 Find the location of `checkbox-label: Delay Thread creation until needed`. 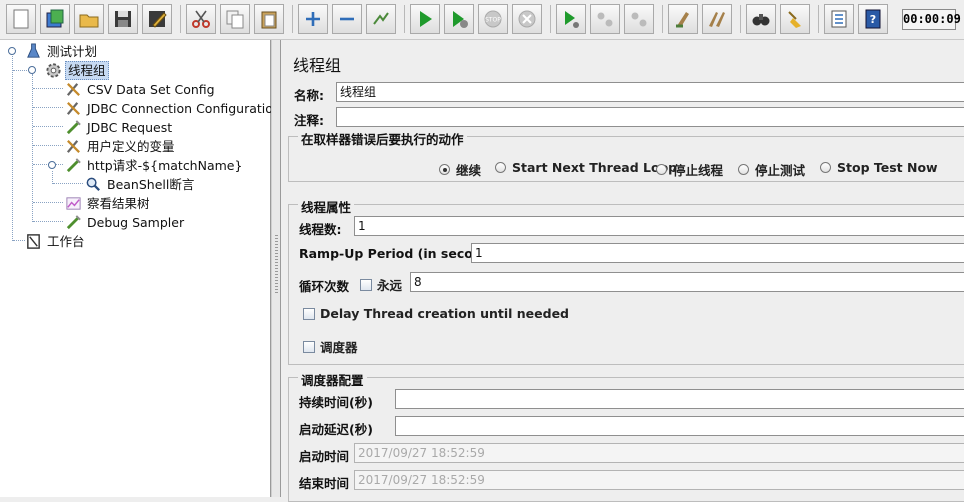

checkbox-label: Delay Thread creation until needed is located at coordinates (444, 313).